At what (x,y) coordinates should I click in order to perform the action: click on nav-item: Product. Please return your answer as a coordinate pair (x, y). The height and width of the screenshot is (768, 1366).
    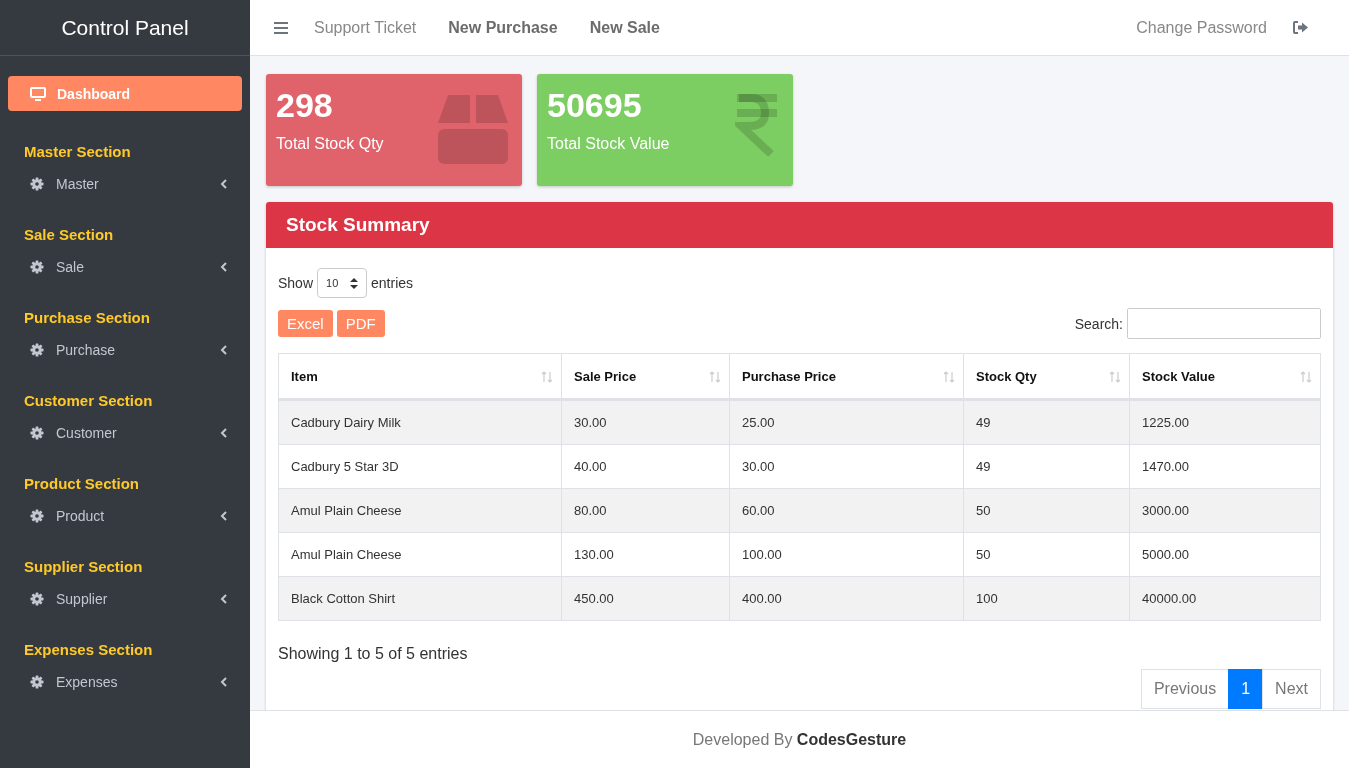
    Looking at the image, I should click on (125, 509).